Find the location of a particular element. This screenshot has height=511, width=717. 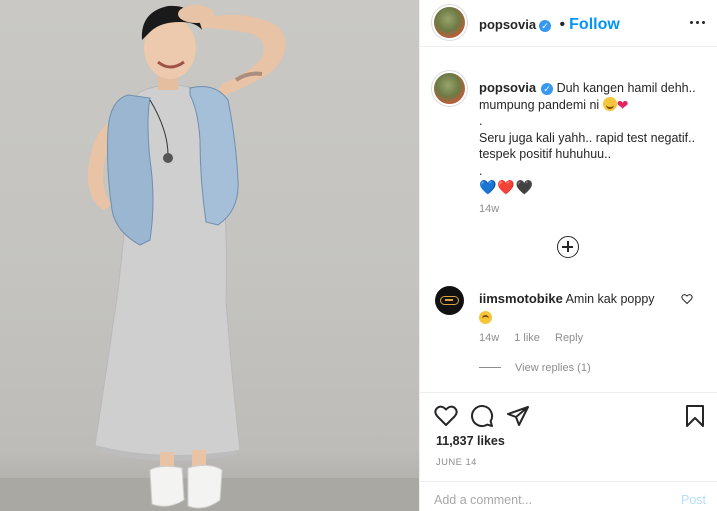

action-bar is located at coordinates (568, 412).